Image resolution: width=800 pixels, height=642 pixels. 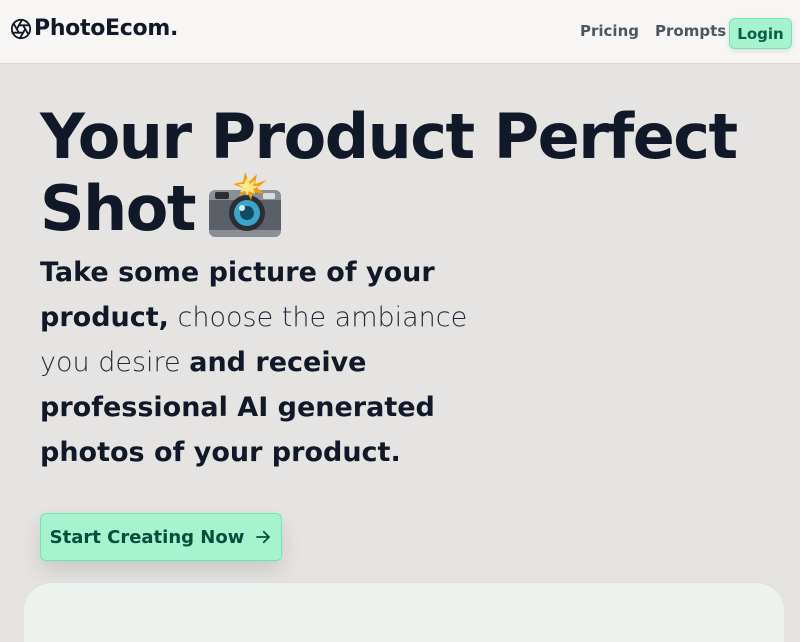 What do you see at coordinates (263, 537) in the screenshot?
I see `arrow-right-icon` at bounding box center [263, 537].